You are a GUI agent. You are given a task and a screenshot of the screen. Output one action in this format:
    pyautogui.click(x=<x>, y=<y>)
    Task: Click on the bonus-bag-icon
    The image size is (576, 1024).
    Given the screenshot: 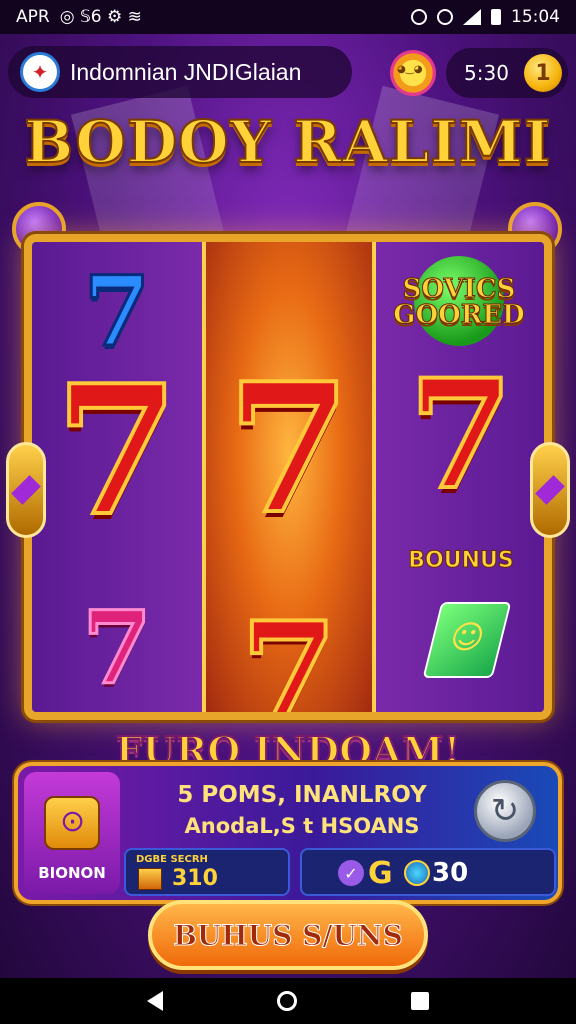 What is the action you would take?
    pyautogui.click(x=72, y=823)
    